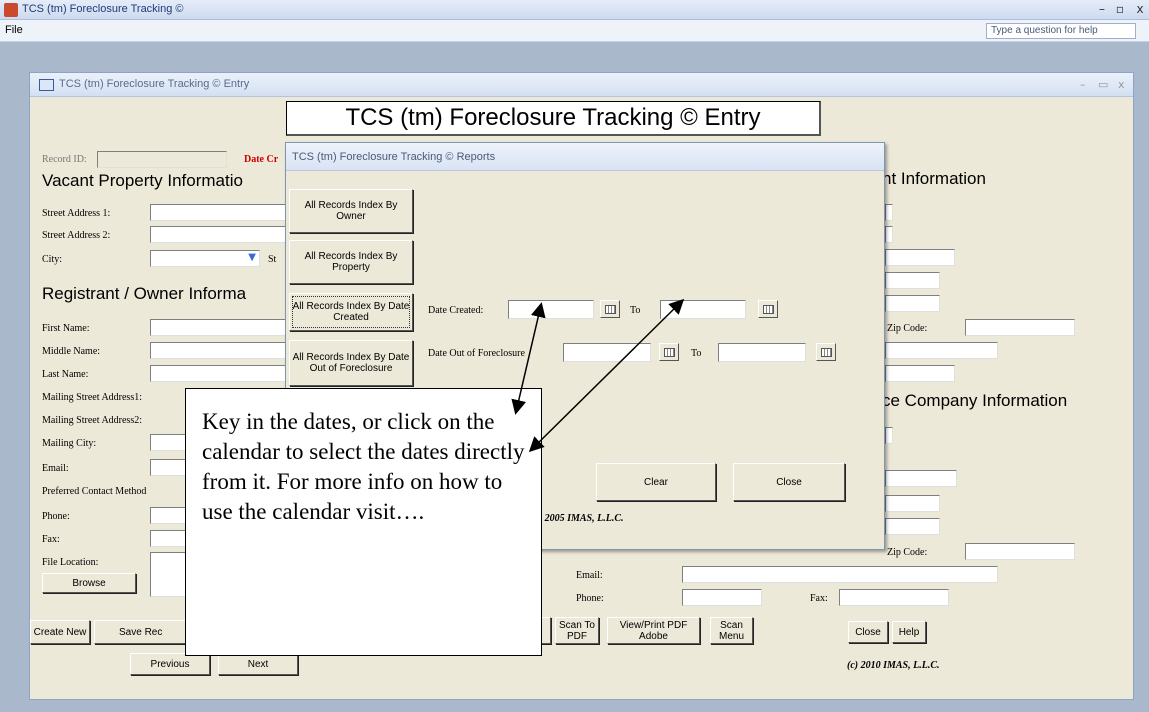 The width and height of the screenshot is (1149, 712). I want to click on app-title-bar: TCS (tm) Foreclosure Tracking © – ▫ x, so click(574, 10).